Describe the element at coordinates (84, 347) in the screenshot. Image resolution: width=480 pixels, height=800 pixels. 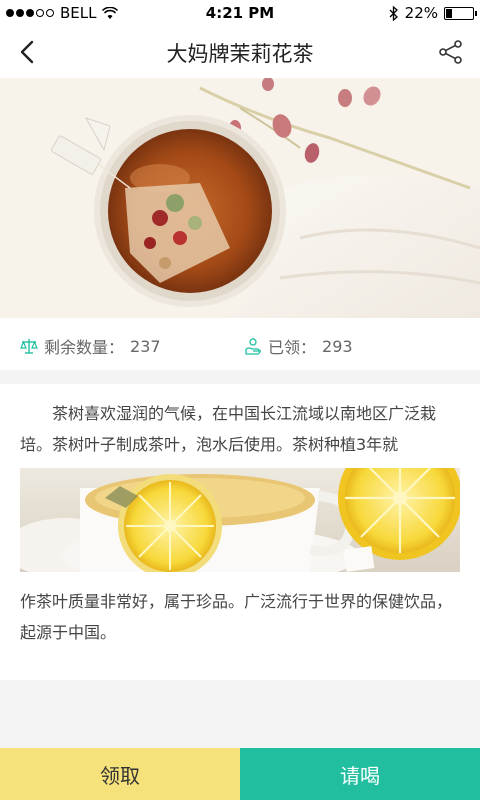
I see `remaining-label: 剩余数量：` at that location.